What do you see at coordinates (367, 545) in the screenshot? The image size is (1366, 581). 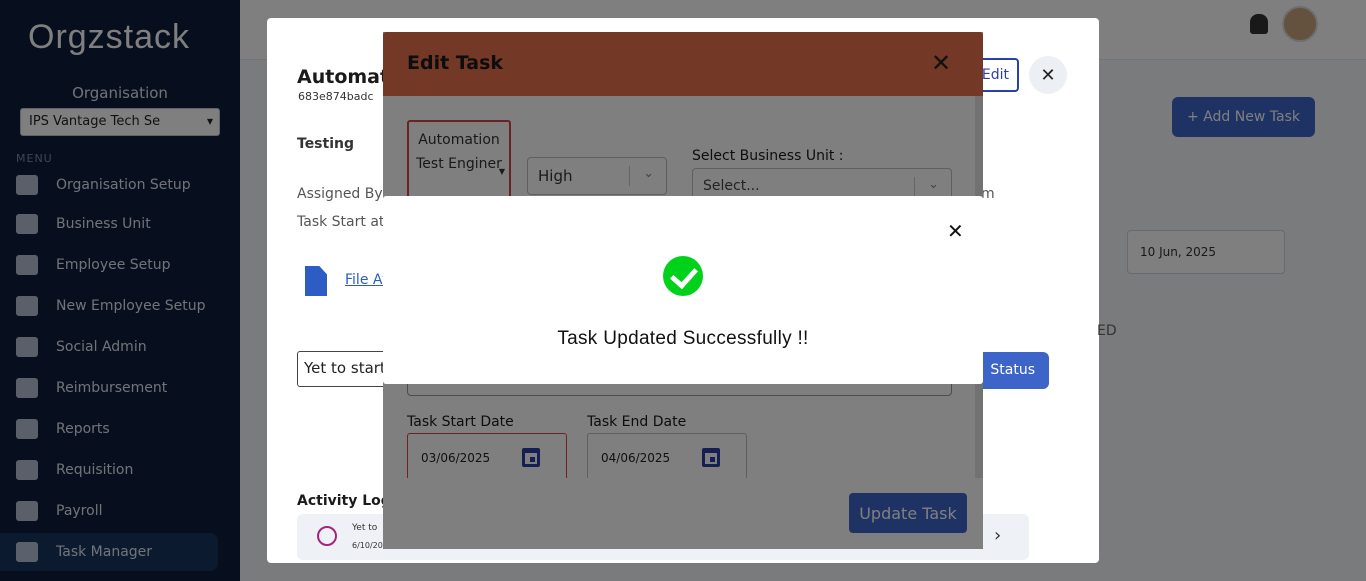 I see `log-date: 6/10/20` at bounding box center [367, 545].